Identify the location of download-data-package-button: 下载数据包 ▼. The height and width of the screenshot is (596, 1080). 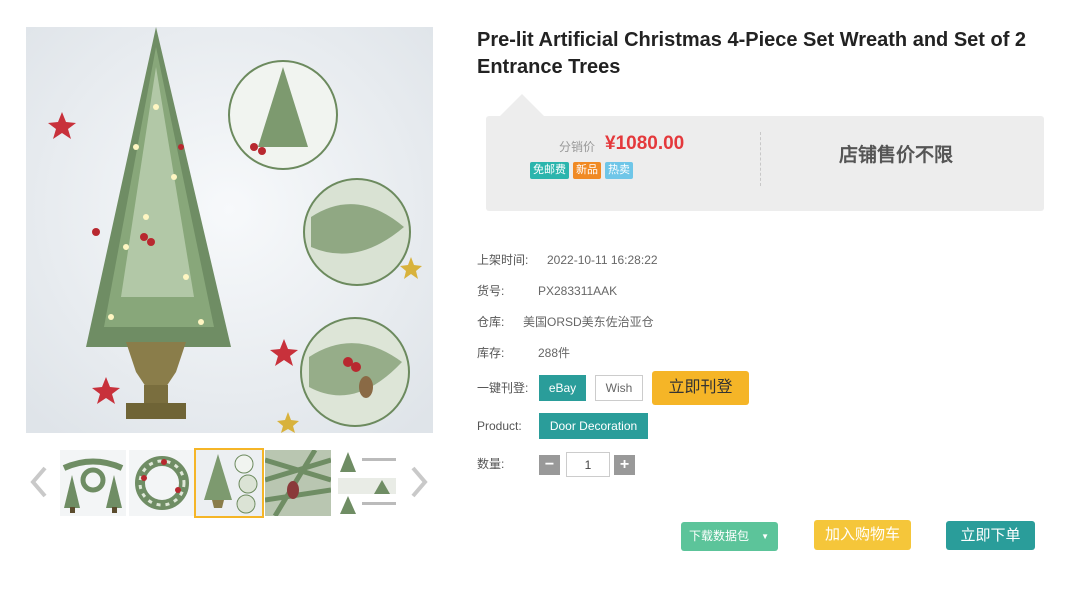
(729, 536).